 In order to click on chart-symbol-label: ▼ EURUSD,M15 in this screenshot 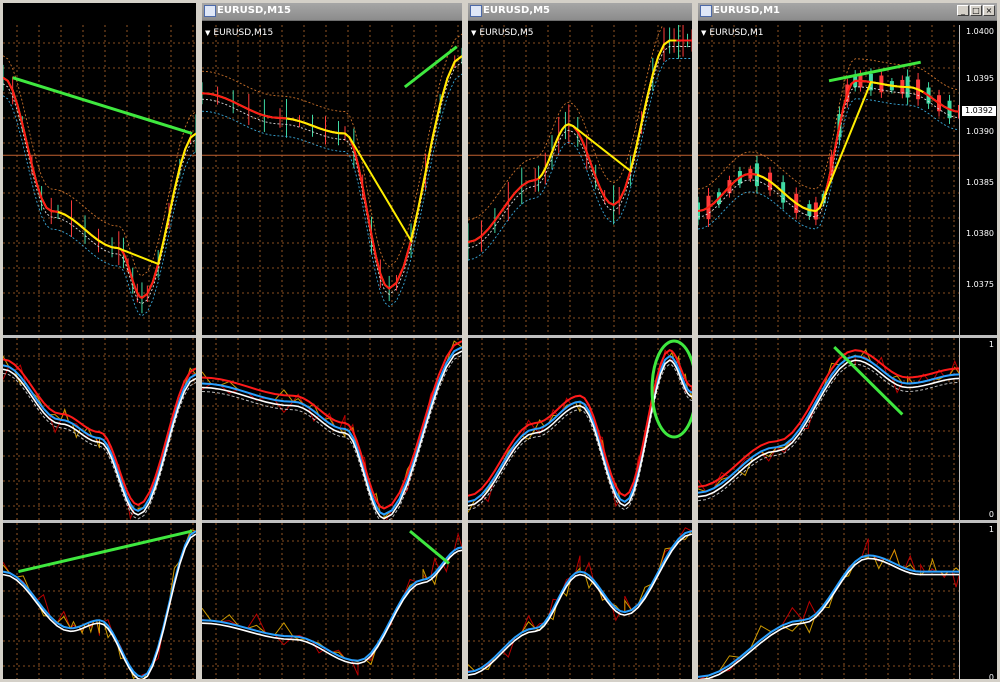, I will do `click(239, 33)`.